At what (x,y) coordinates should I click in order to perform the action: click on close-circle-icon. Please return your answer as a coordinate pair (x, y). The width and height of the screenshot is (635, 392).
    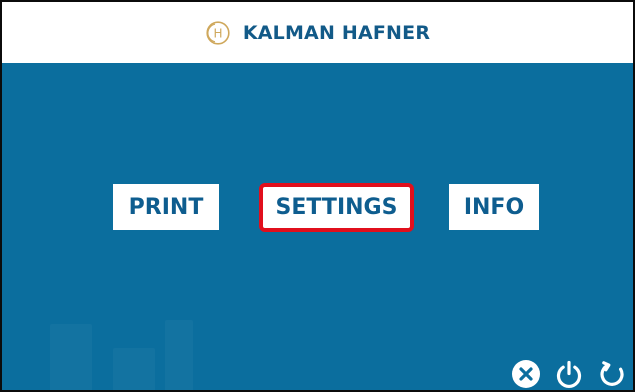
    Looking at the image, I should click on (526, 374).